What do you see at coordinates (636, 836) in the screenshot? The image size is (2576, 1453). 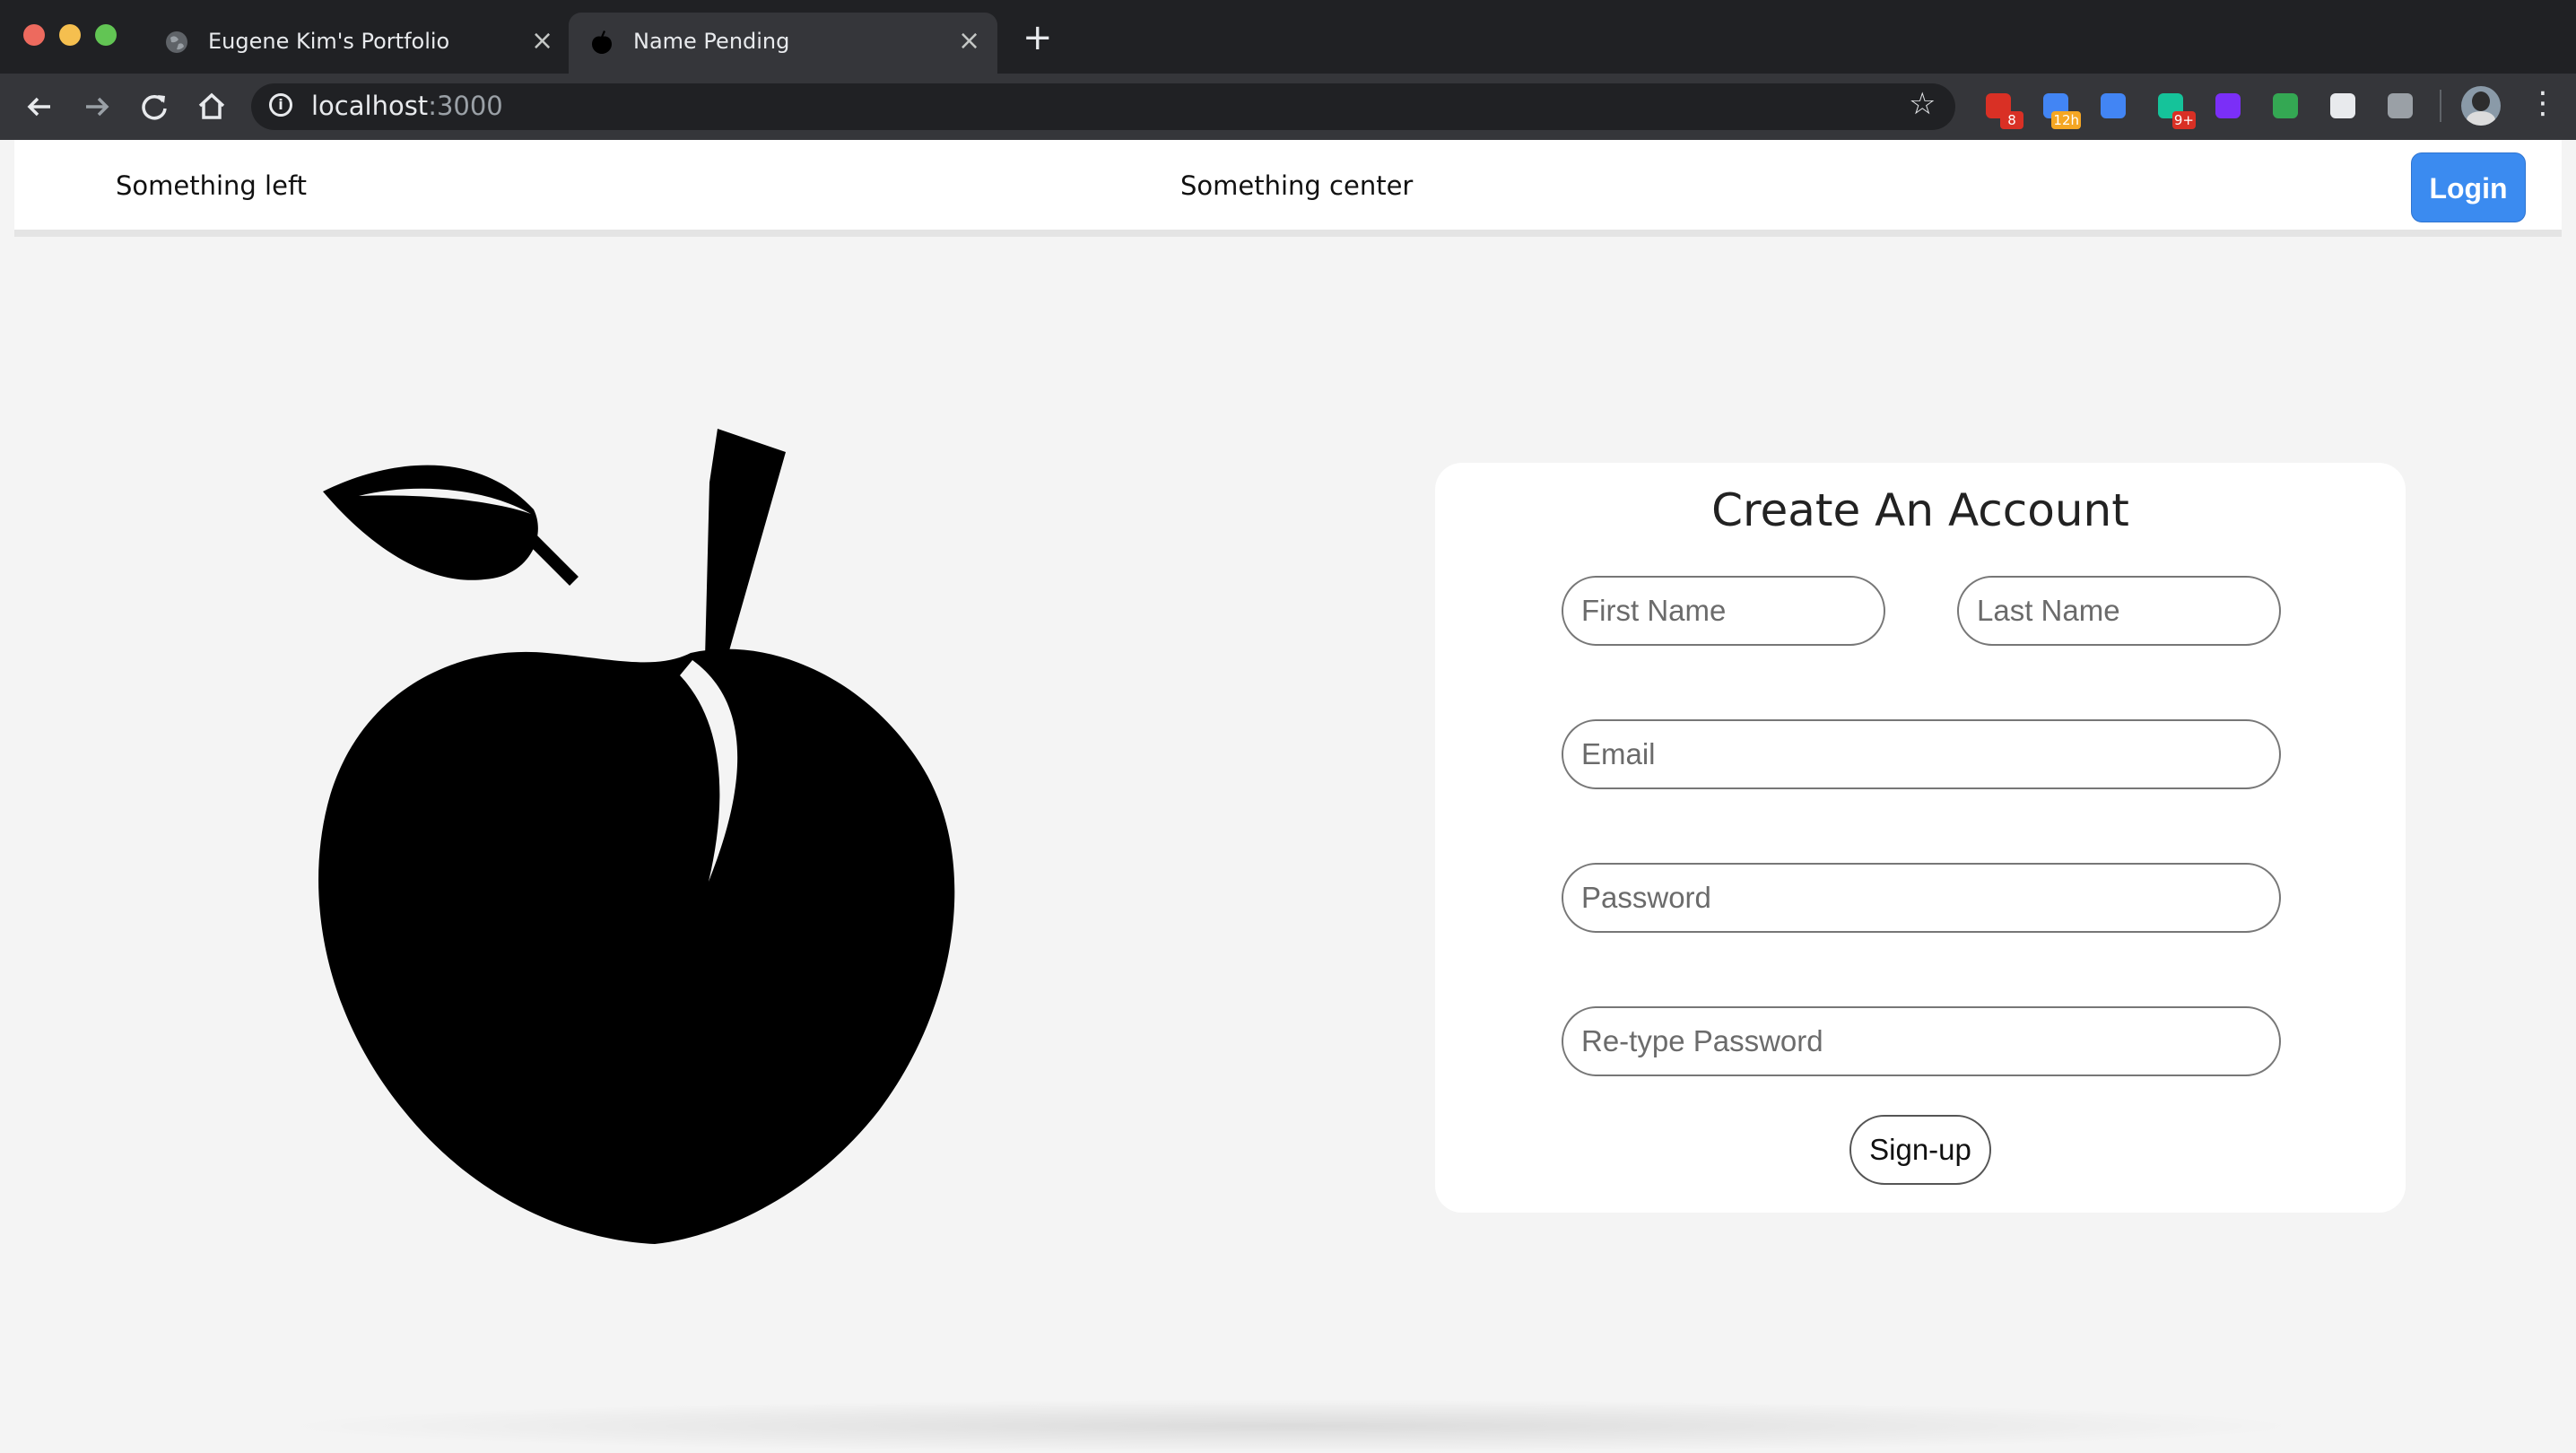 I see `apple-logo-icon` at bounding box center [636, 836].